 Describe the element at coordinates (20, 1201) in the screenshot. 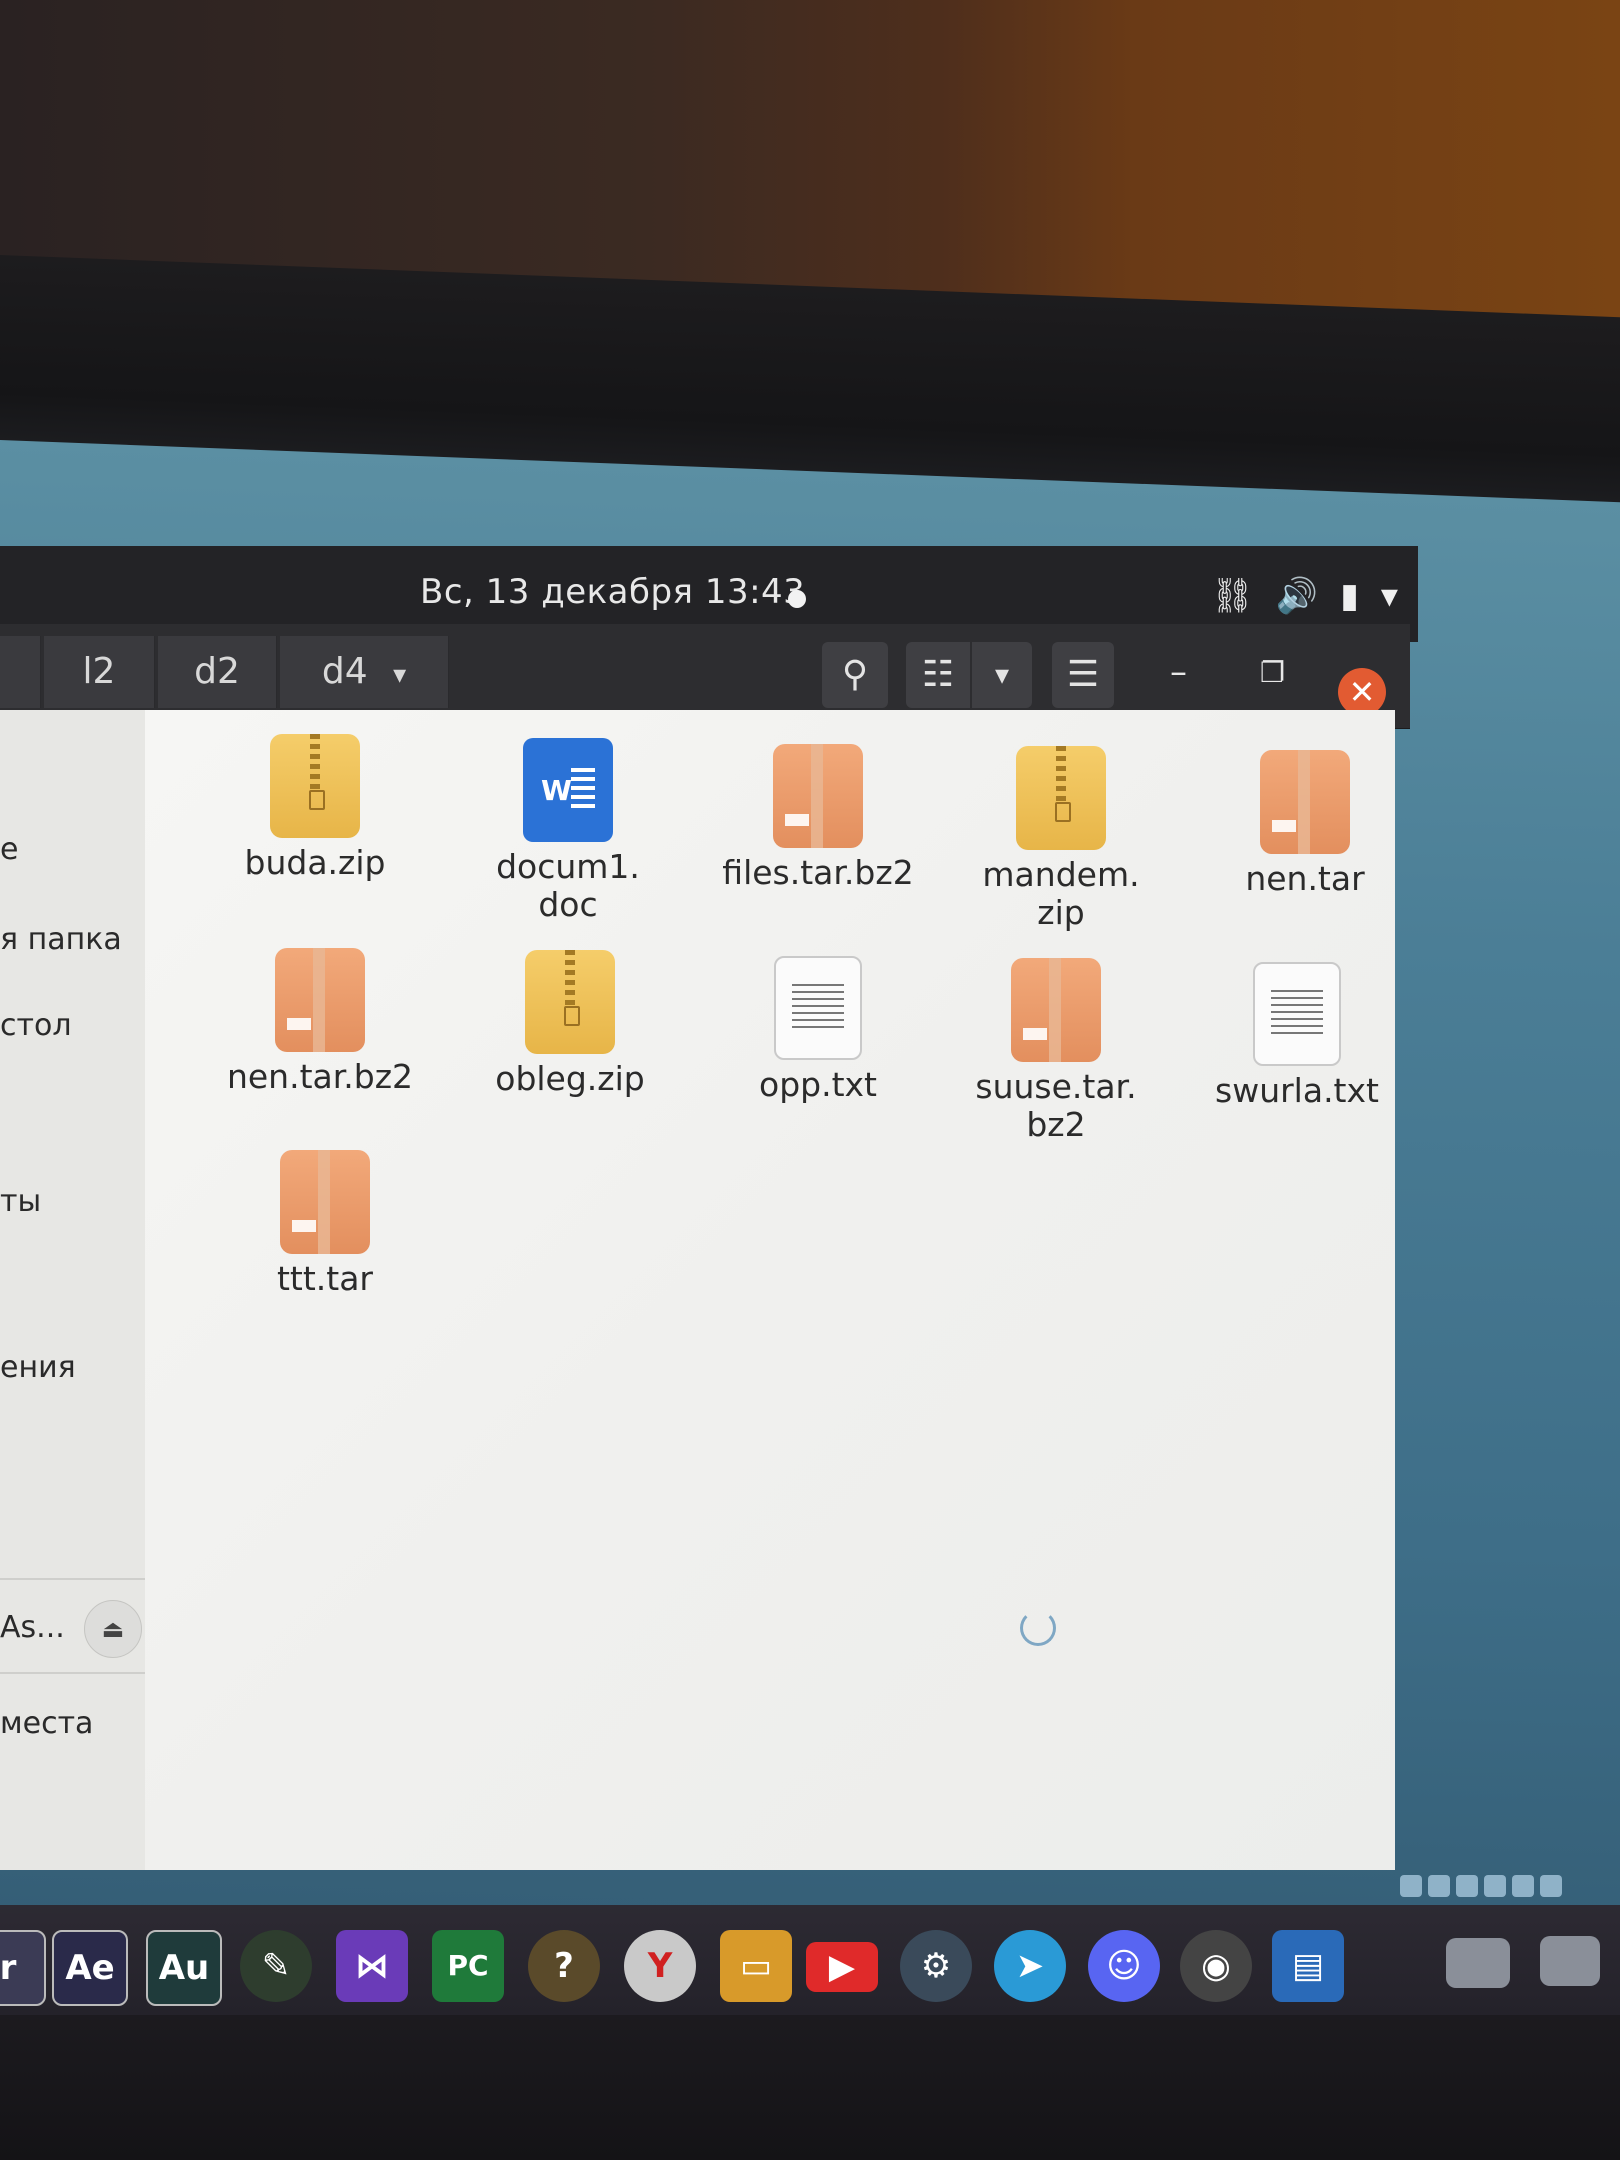

I see `sidebar-item: ты` at that location.